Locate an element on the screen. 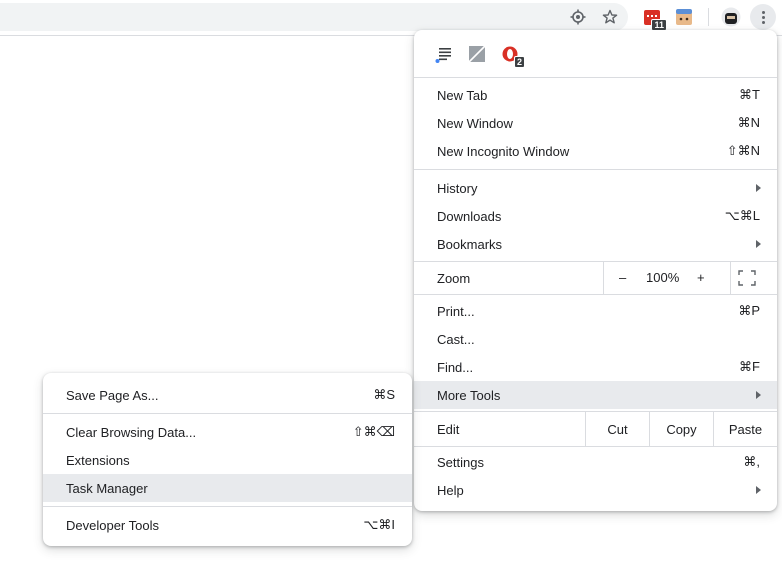  zoom-level: 100% is located at coordinates (663, 277).